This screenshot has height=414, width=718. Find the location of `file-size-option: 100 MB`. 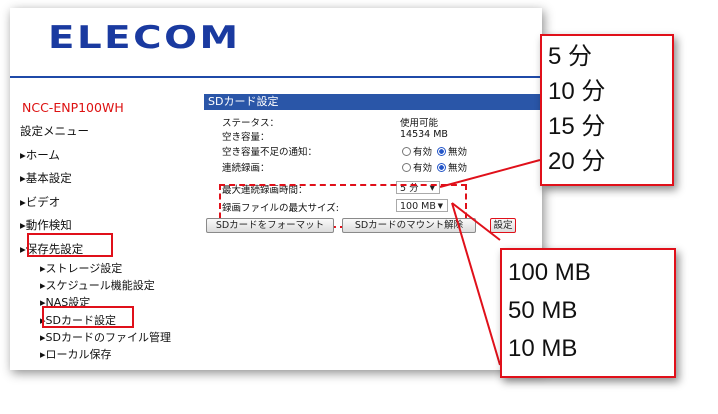

file-size-option: 100 MB is located at coordinates (549, 272).